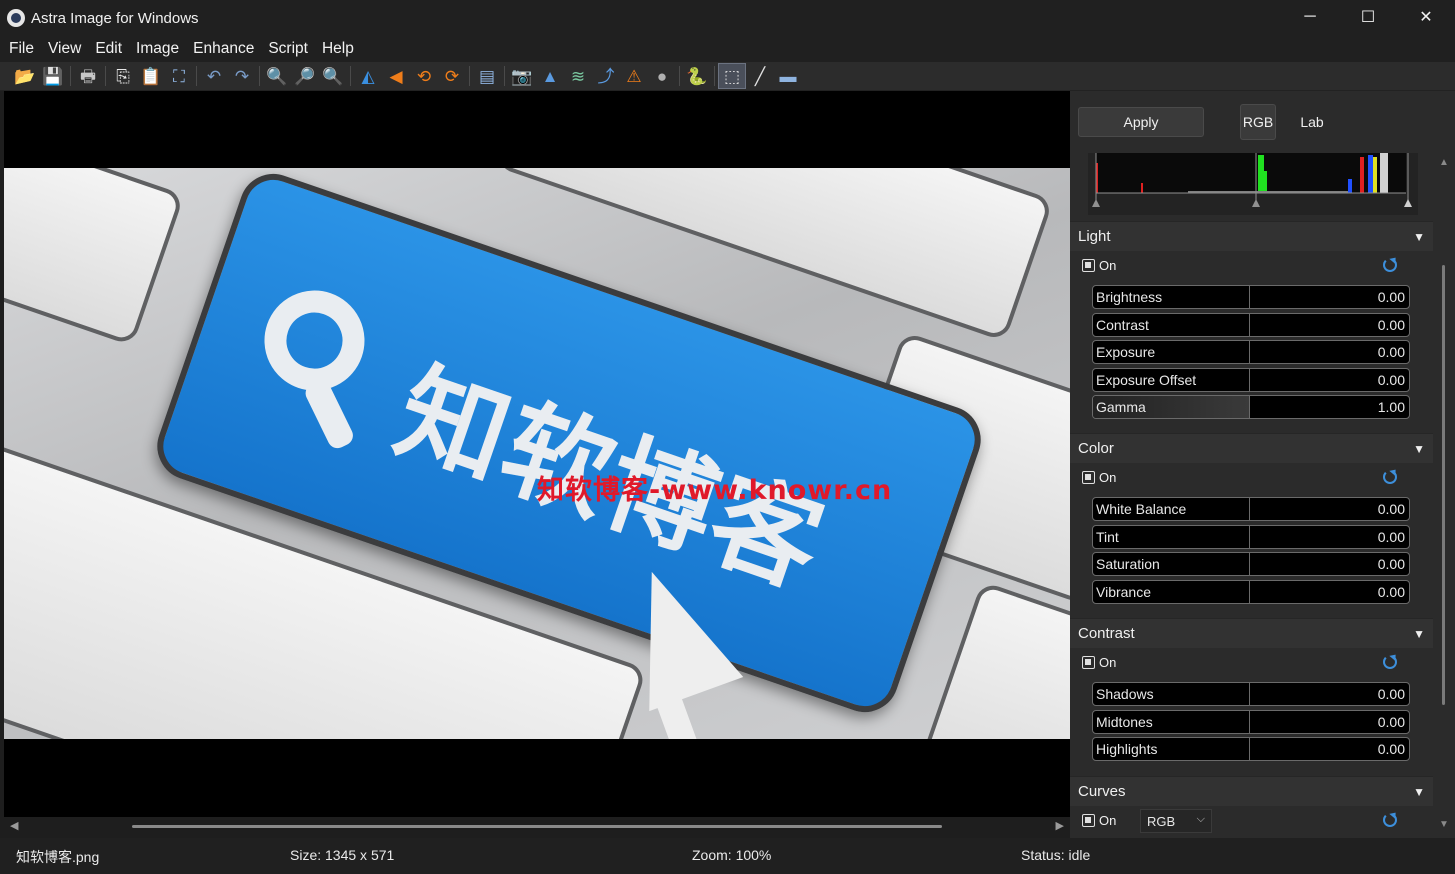 The image size is (1455, 874). Describe the element at coordinates (1251, 352) in the screenshot. I see `slider-exposure: Exposure 0.00` at that location.